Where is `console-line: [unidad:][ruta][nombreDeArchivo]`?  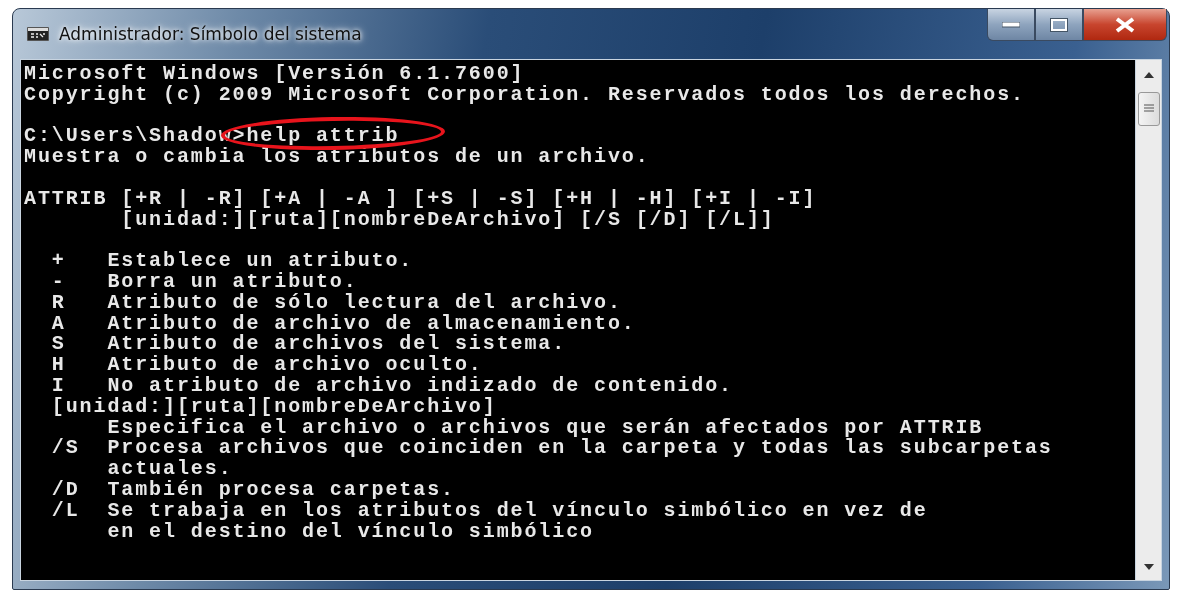 console-line: [unidad:][ruta][nombreDeArchivo] is located at coordinates (273, 407).